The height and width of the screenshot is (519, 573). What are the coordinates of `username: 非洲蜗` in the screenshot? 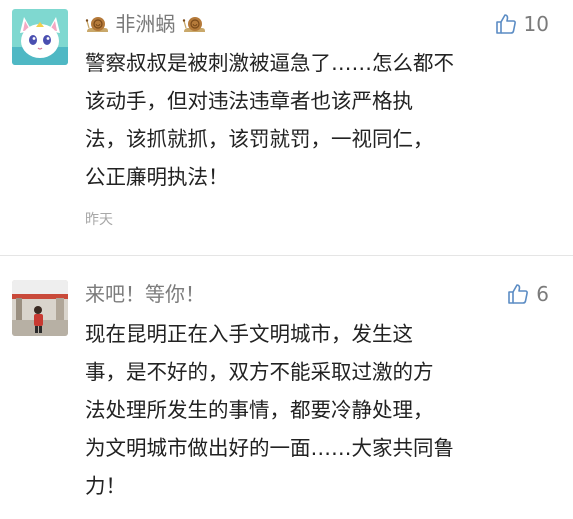 It's located at (145, 24).